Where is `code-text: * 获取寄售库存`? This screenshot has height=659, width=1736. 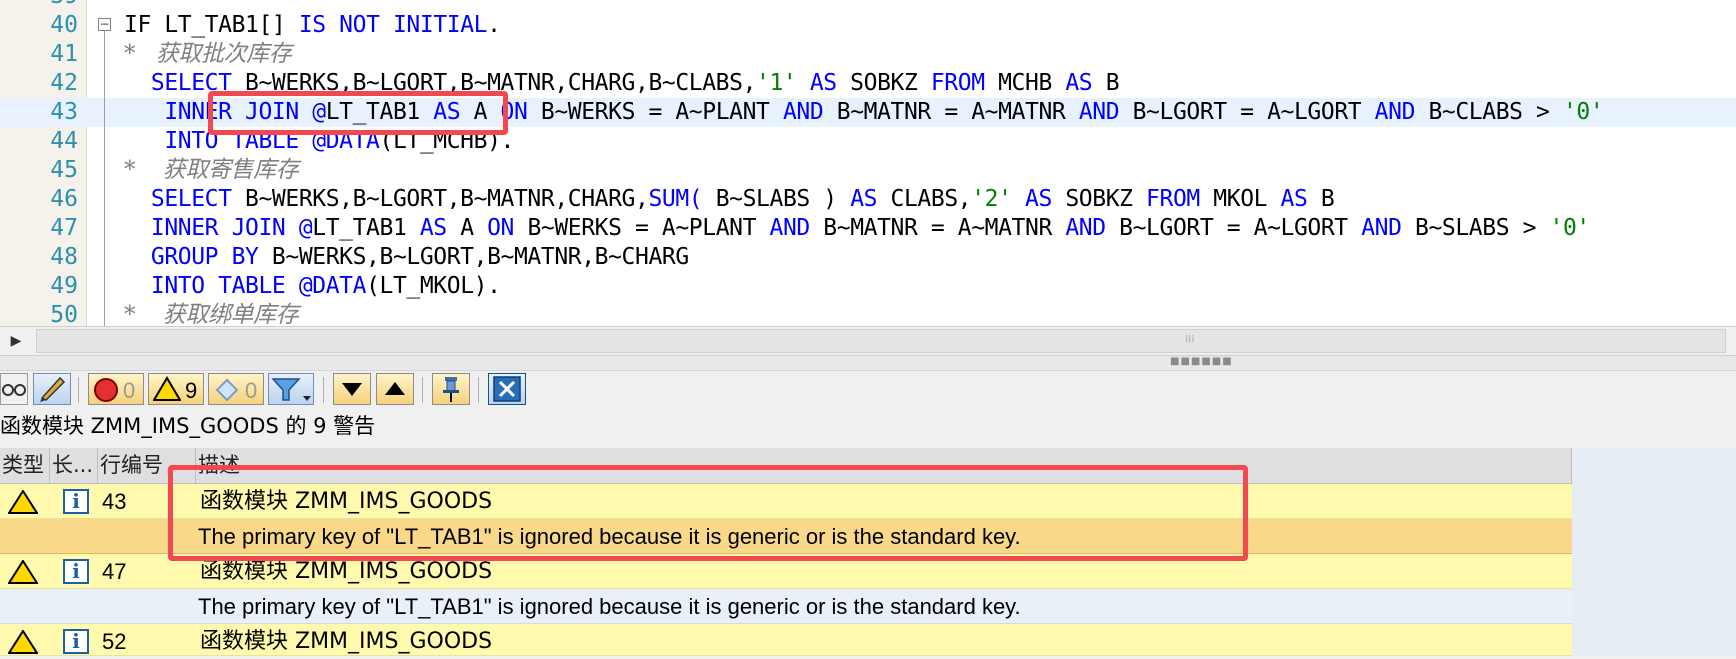
code-text: * 获取寄售库存 is located at coordinates (211, 170).